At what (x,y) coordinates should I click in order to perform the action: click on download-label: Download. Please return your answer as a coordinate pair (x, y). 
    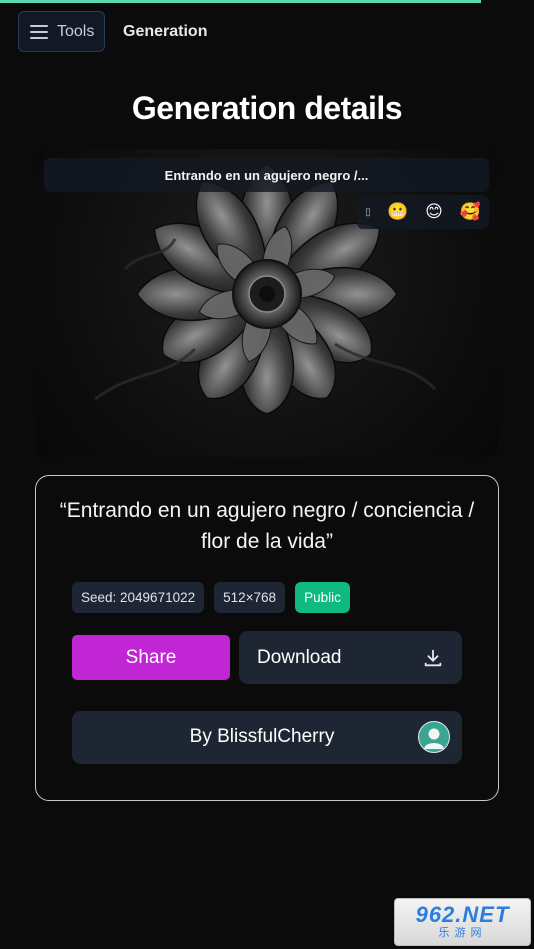
    Looking at the image, I should click on (299, 657).